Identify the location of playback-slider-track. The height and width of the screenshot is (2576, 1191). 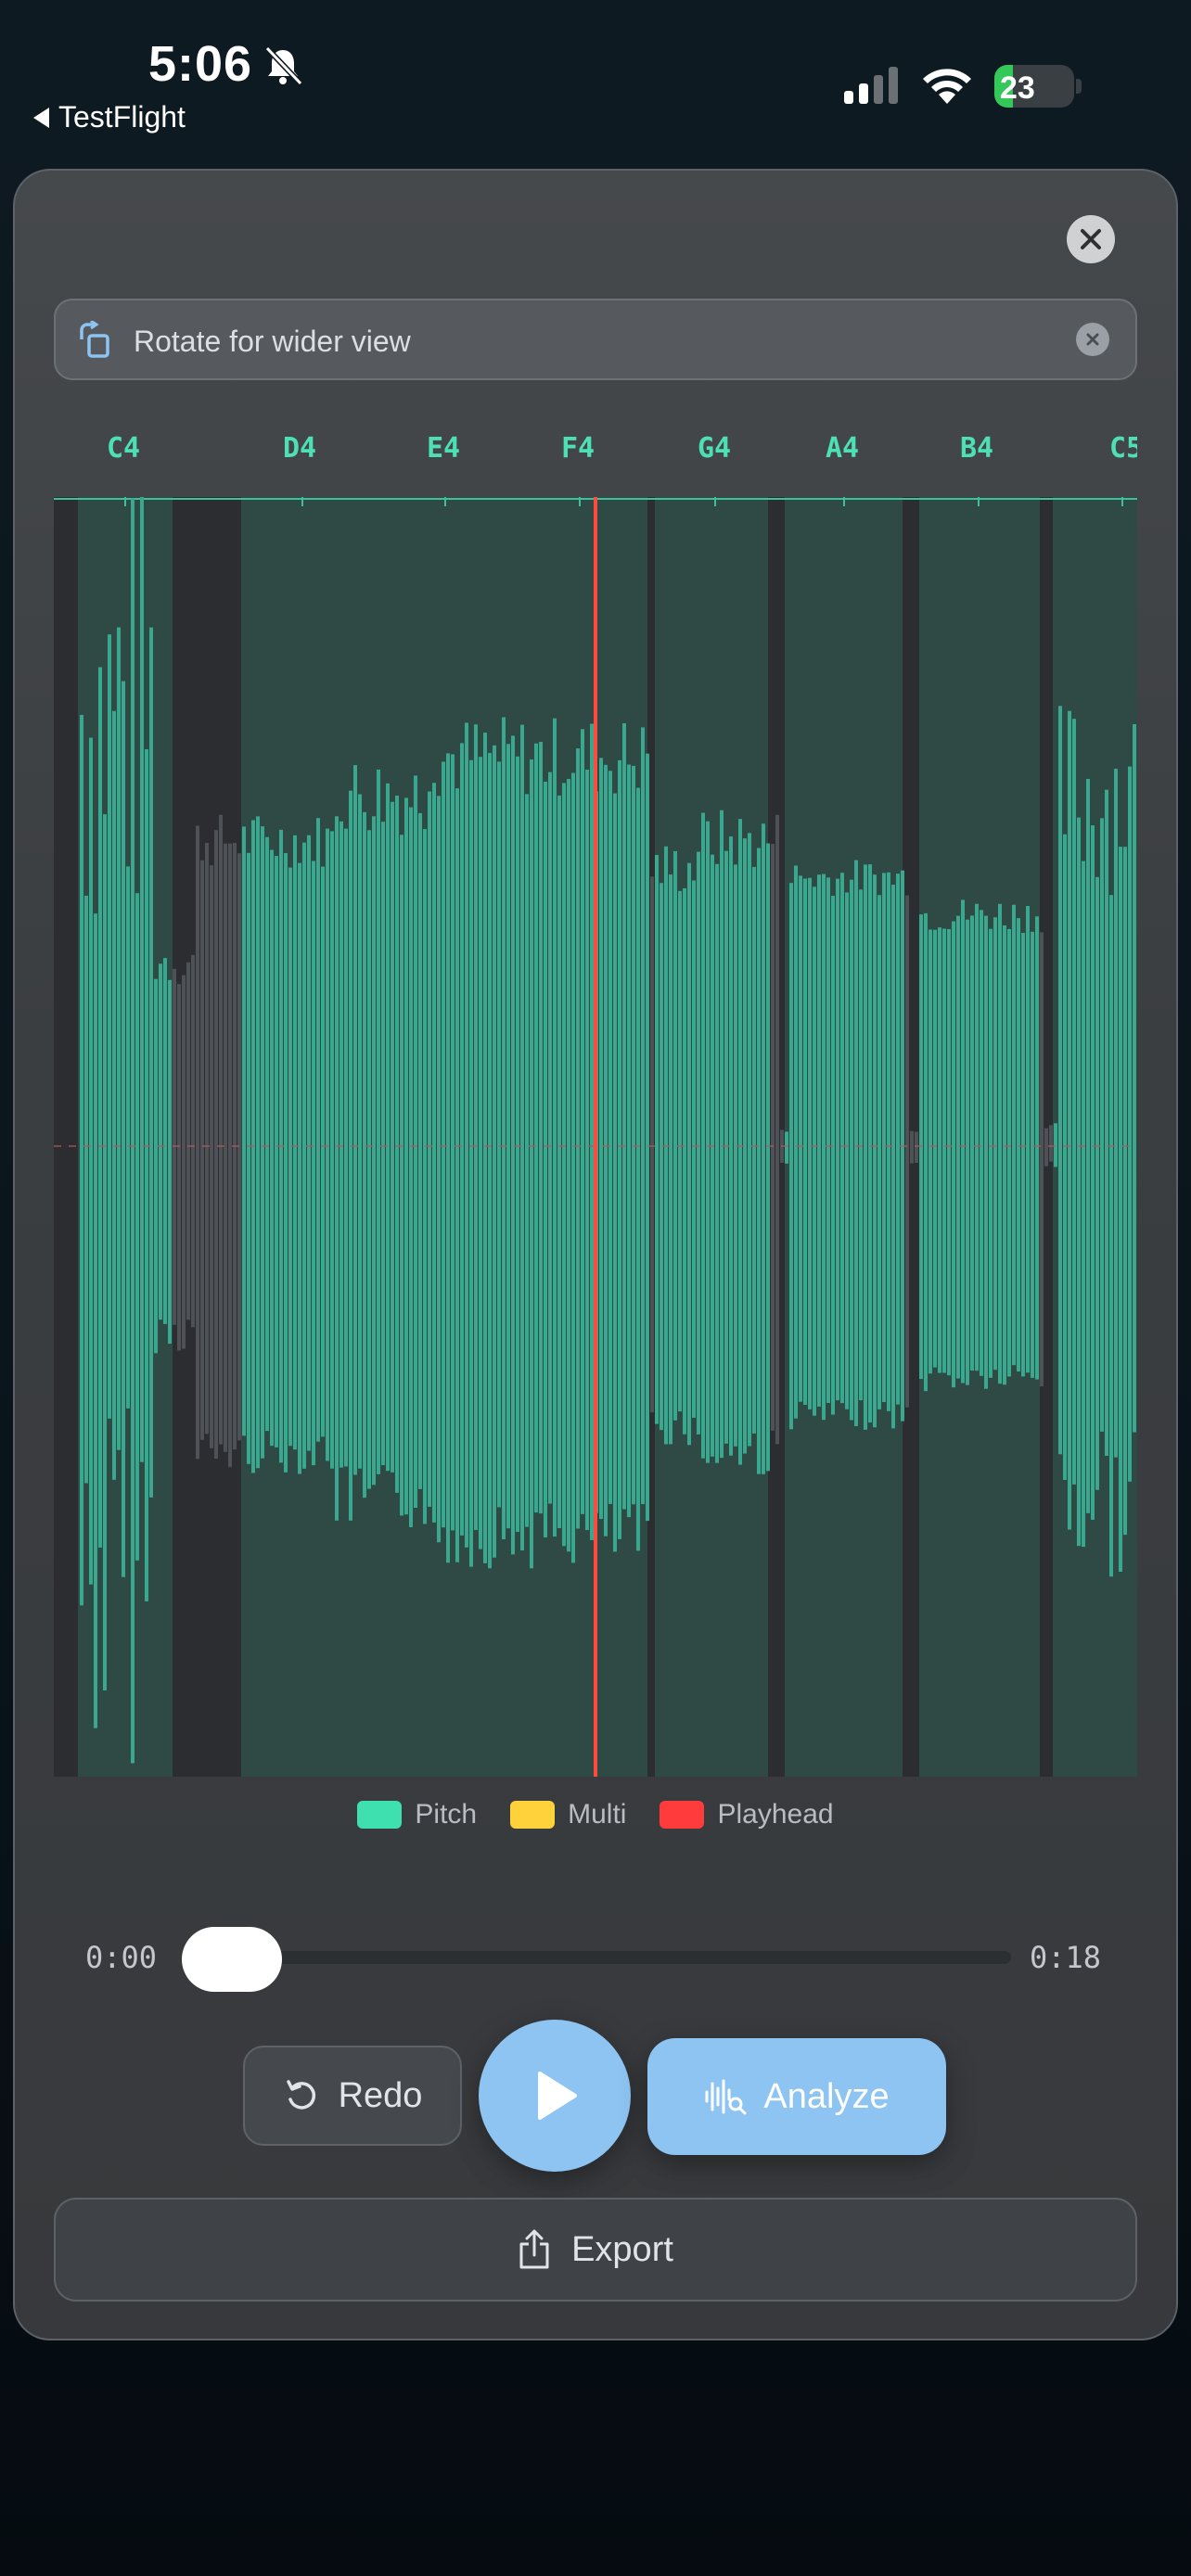
(598, 1957).